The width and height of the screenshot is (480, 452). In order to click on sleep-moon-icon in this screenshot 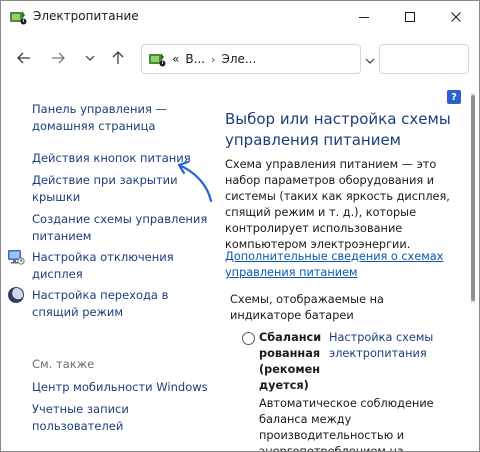, I will do `click(16, 295)`.